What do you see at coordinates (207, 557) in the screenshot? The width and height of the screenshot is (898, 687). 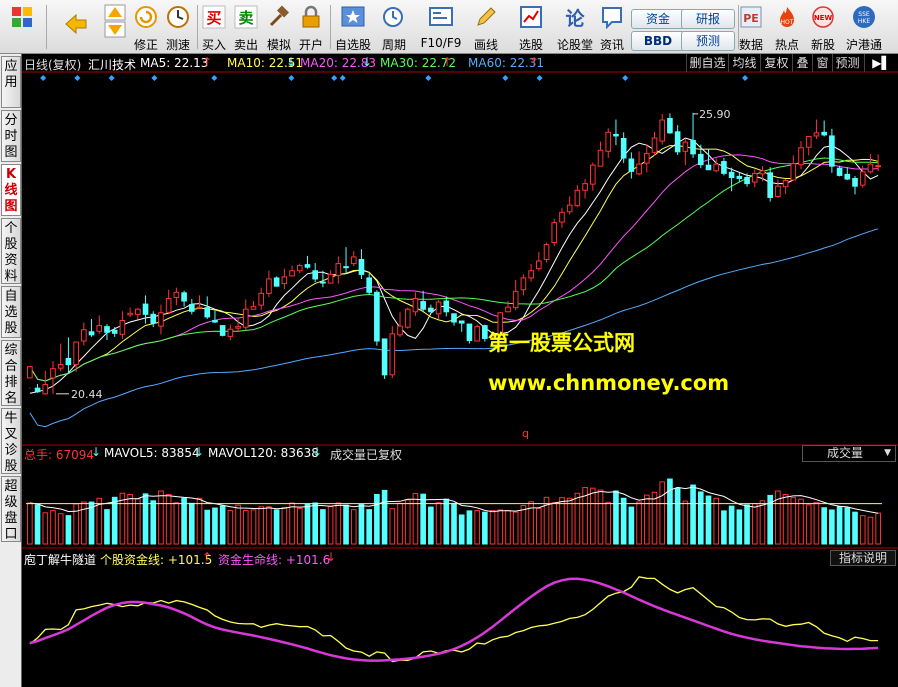 I see `up-arrow-icon: ↑` at bounding box center [207, 557].